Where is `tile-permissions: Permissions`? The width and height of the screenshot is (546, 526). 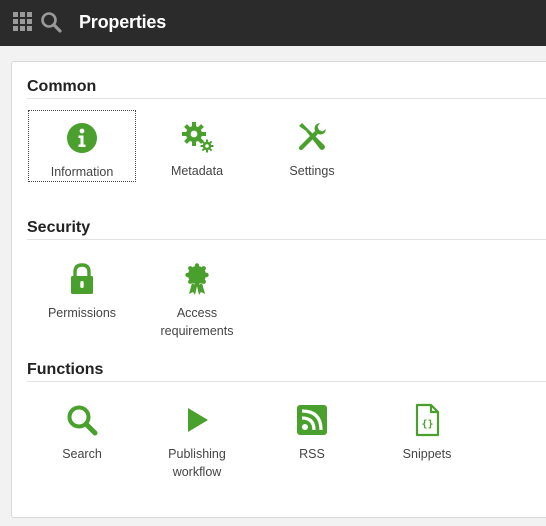 tile-permissions: Permissions is located at coordinates (82, 288).